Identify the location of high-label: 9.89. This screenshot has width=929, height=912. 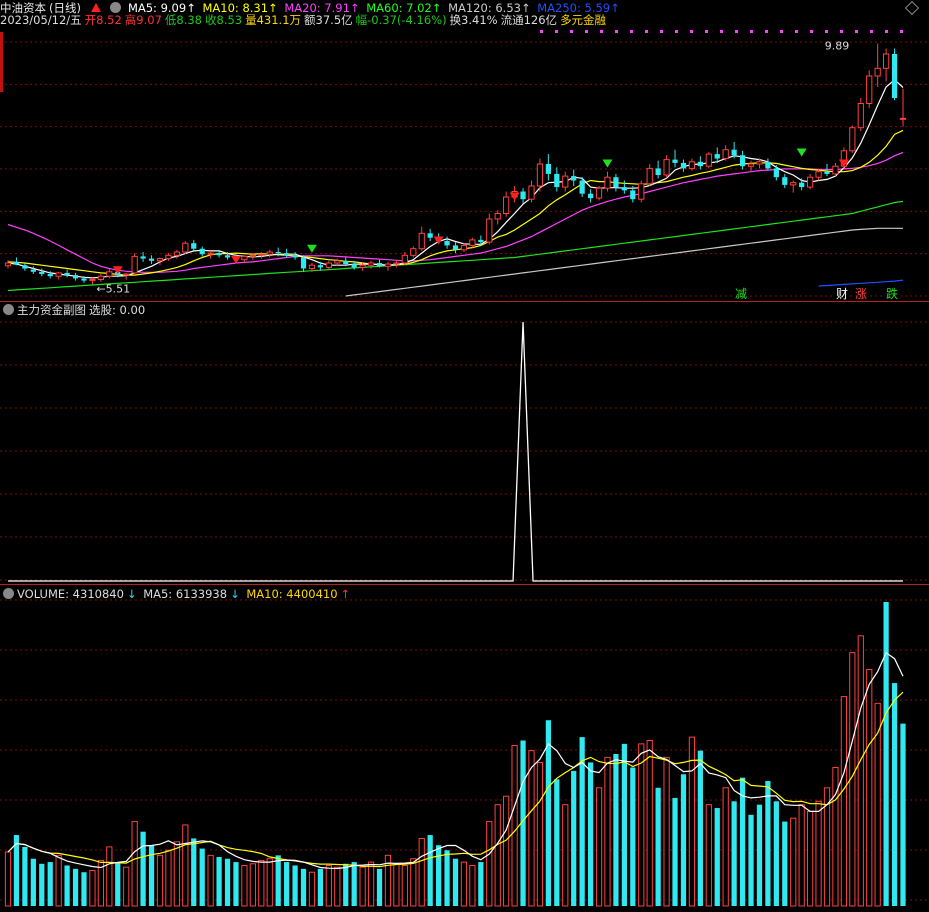
(837, 46).